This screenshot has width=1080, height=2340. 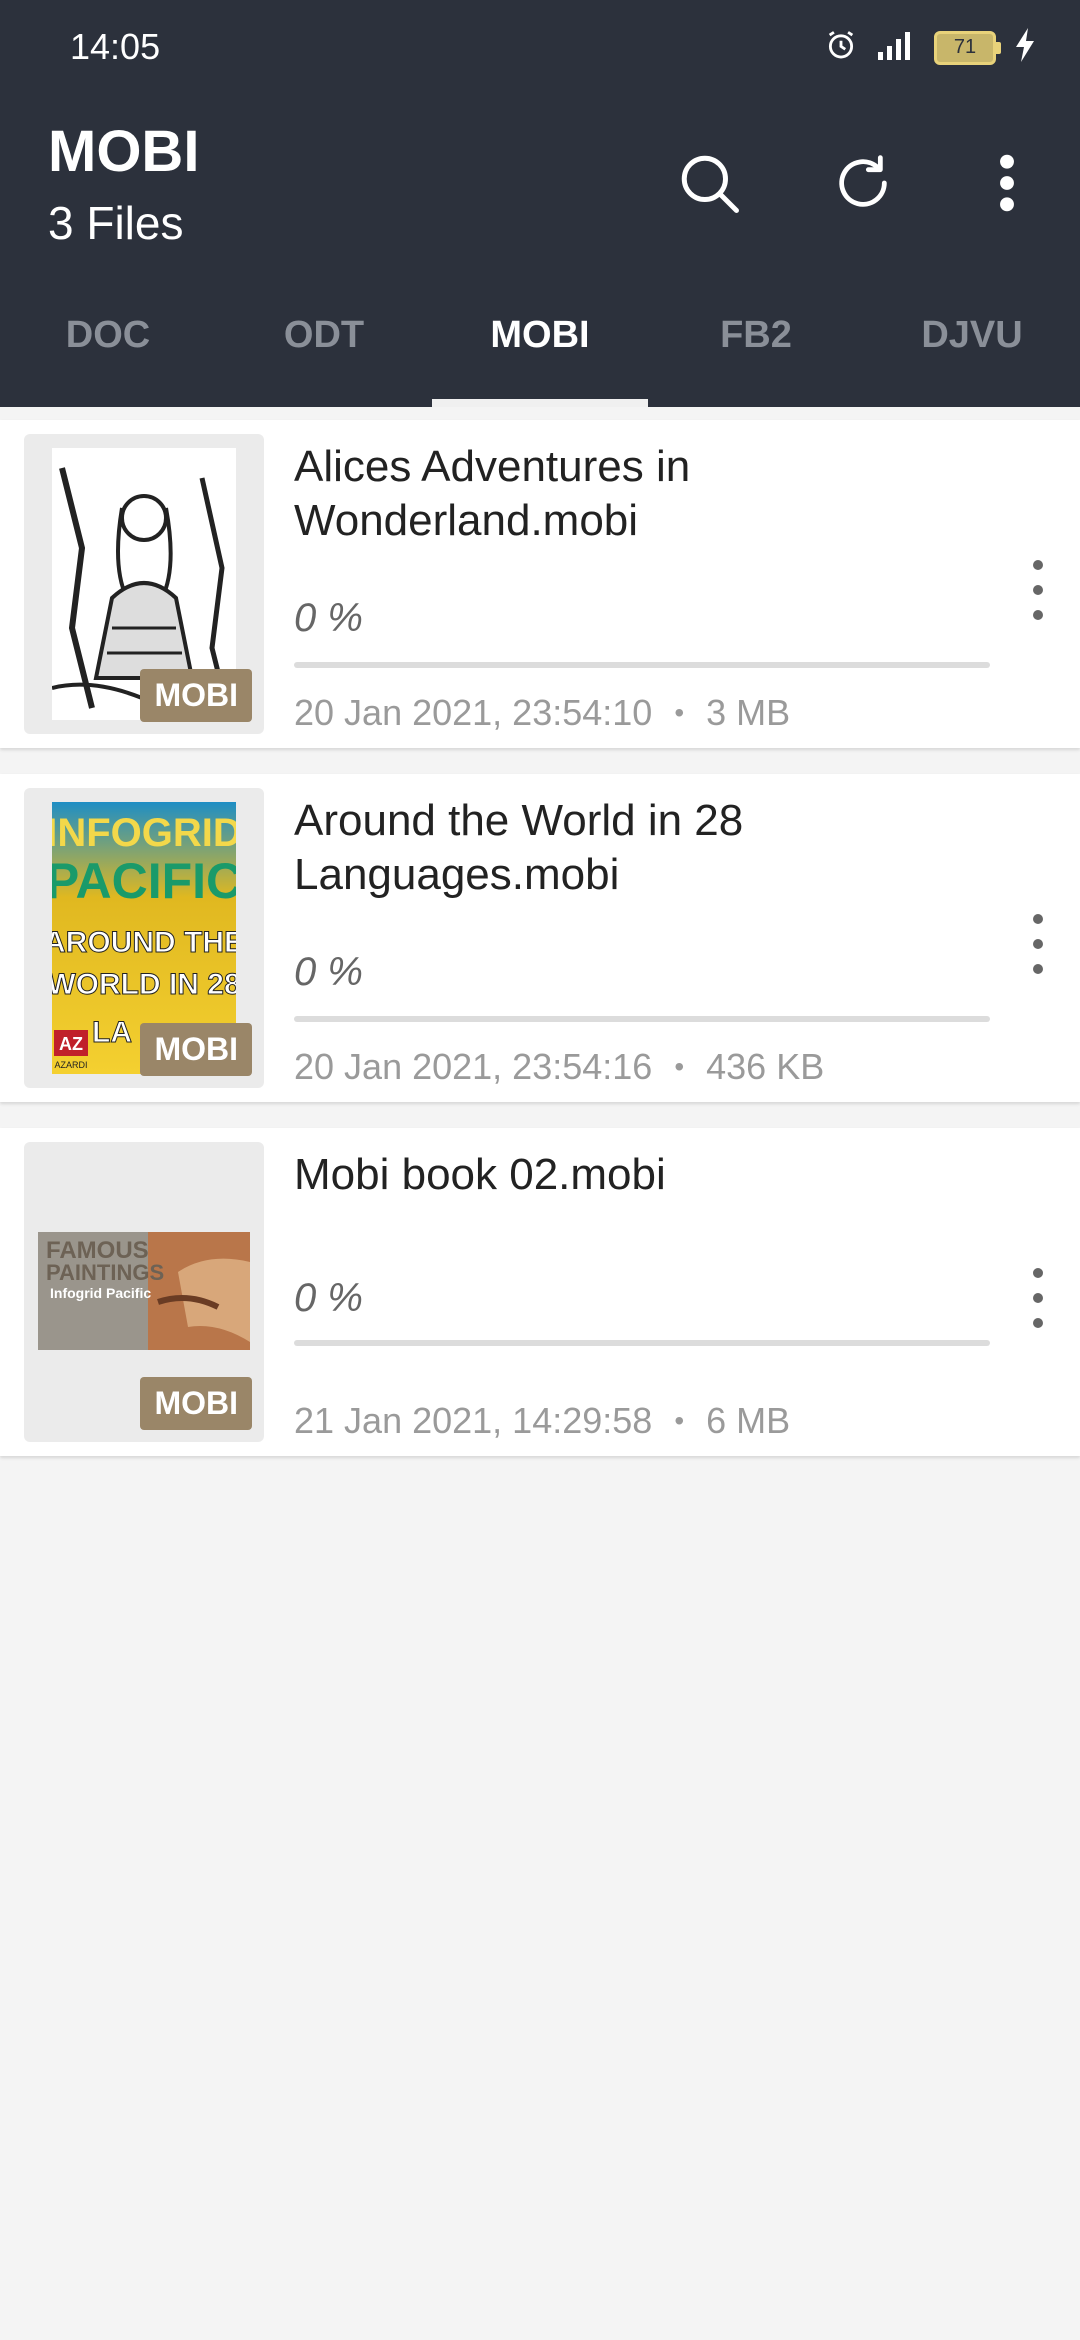 I want to click on tab-mobi: MOBI, so click(x=540, y=353).